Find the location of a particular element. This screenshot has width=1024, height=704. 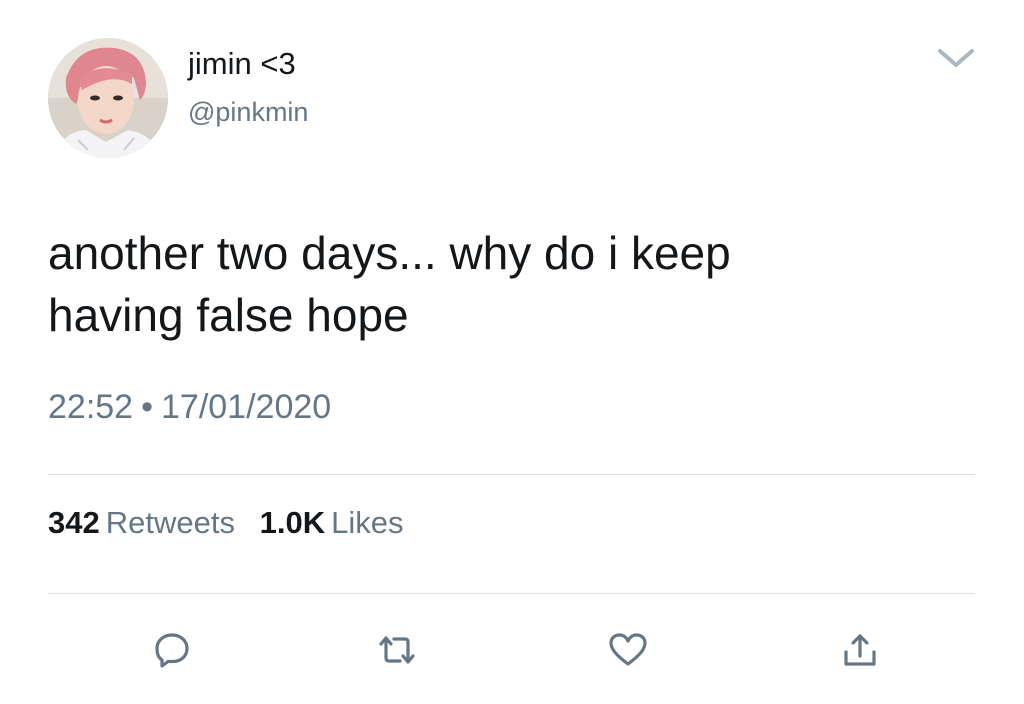

avatar is located at coordinates (108, 98).